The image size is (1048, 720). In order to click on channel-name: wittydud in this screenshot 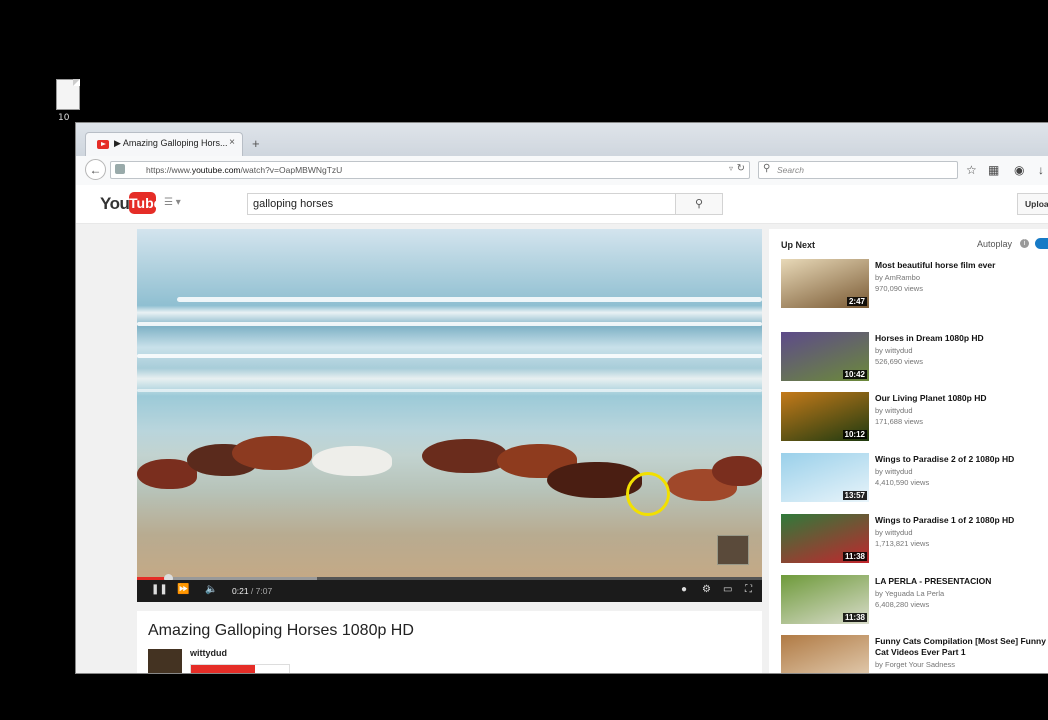, I will do `click(208, 653)`.